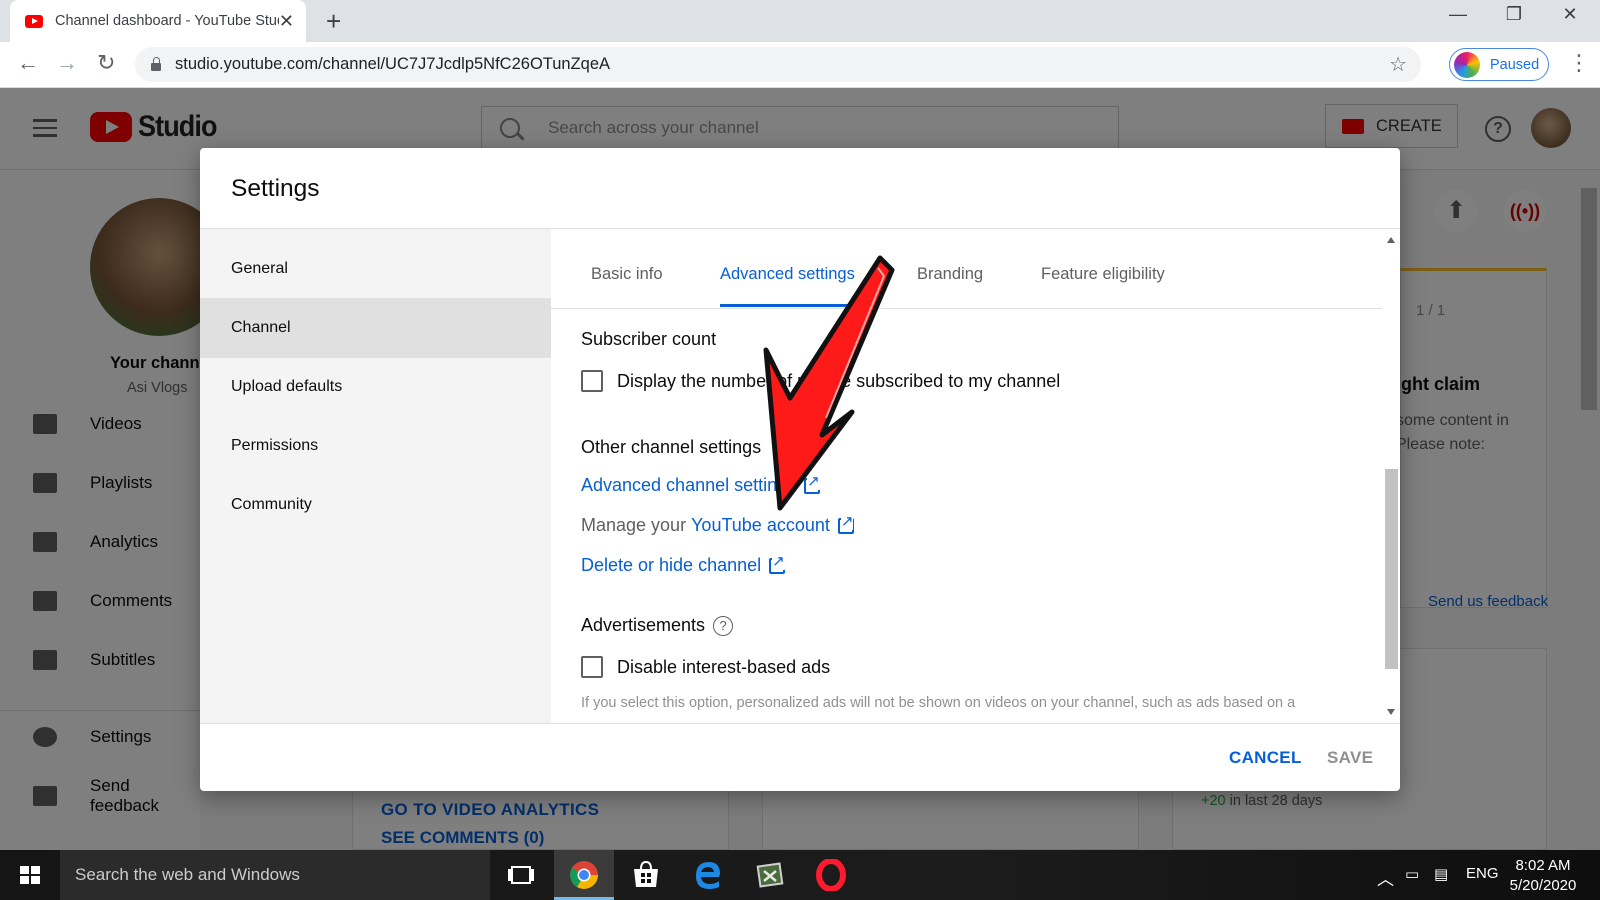 The image size is (1600, 900). Describe the element at coordinates (167, 21) in the screenshot. I see `tab-title: Channel dashboard - YouTube Studio` at that location.